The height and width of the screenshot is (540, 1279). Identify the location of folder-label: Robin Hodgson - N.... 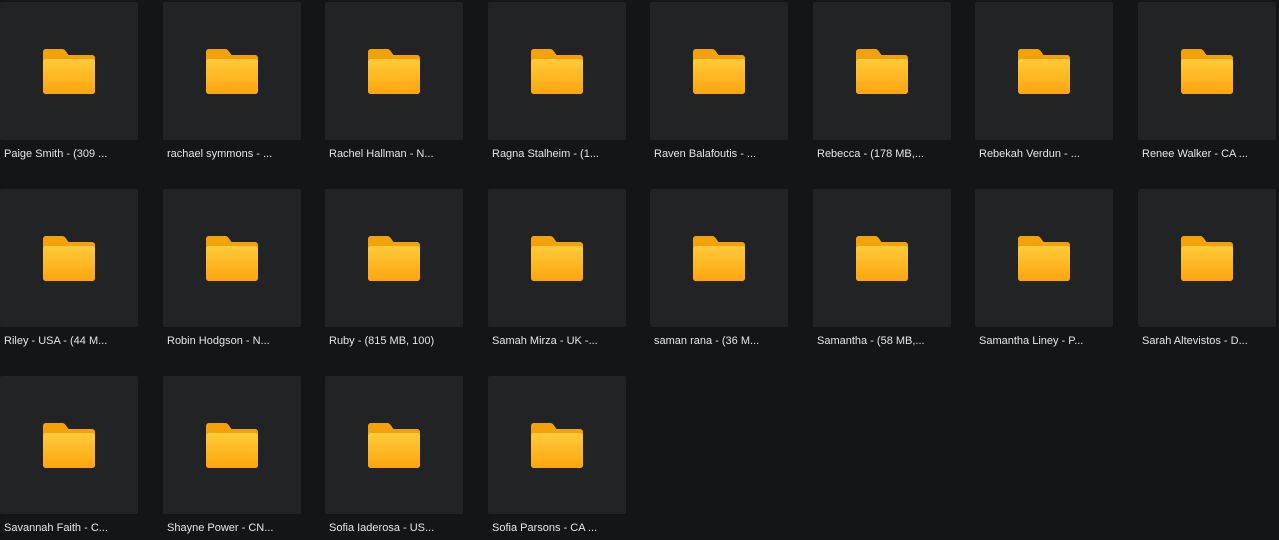
(218, 341).